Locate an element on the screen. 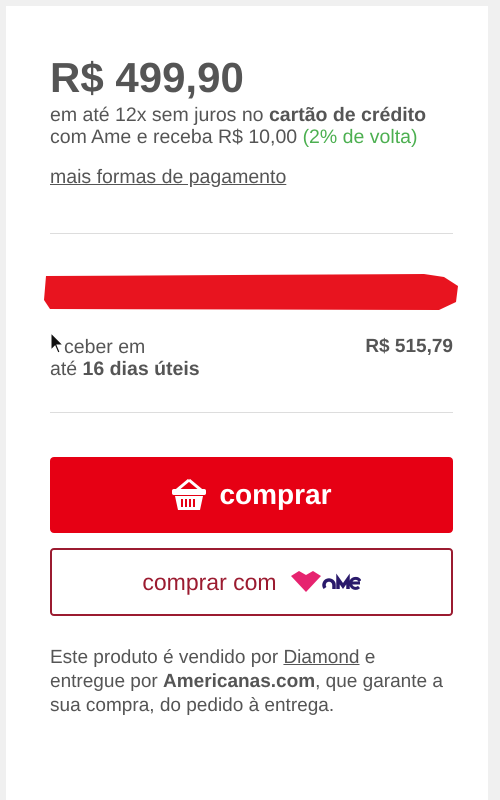  seller-note: Este produto é vendido por Diamond e entregue por Americanas.com, que garante a sua compra, do pedido à entrega. is located at coordinates (247, 682).